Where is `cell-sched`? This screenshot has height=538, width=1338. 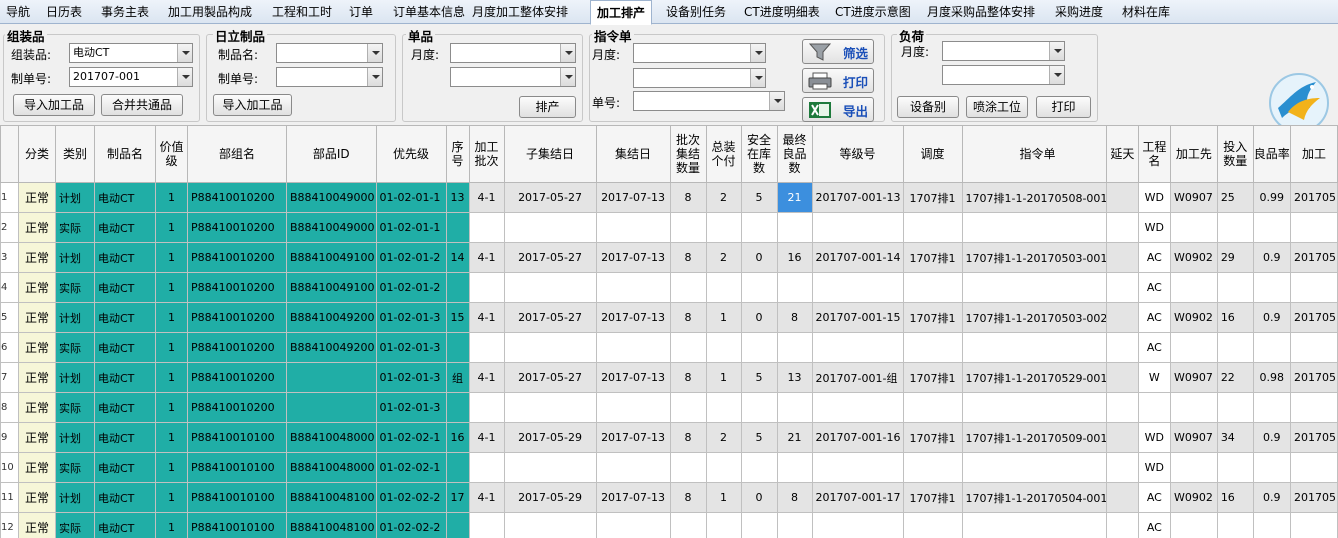 cell-sched is located at coordinates (932, 227).